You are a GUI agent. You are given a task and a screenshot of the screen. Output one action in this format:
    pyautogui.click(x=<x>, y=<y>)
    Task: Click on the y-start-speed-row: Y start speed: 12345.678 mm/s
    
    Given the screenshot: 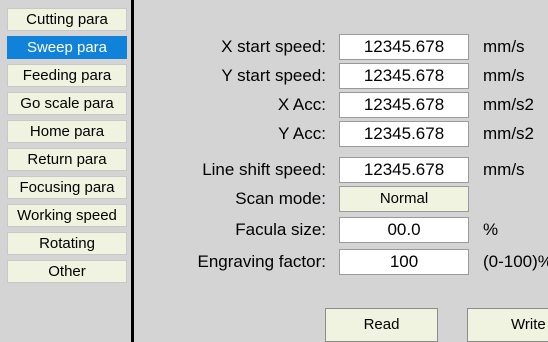 What is the action you would take?
    pyautogui.click(x=341, y=76)
    